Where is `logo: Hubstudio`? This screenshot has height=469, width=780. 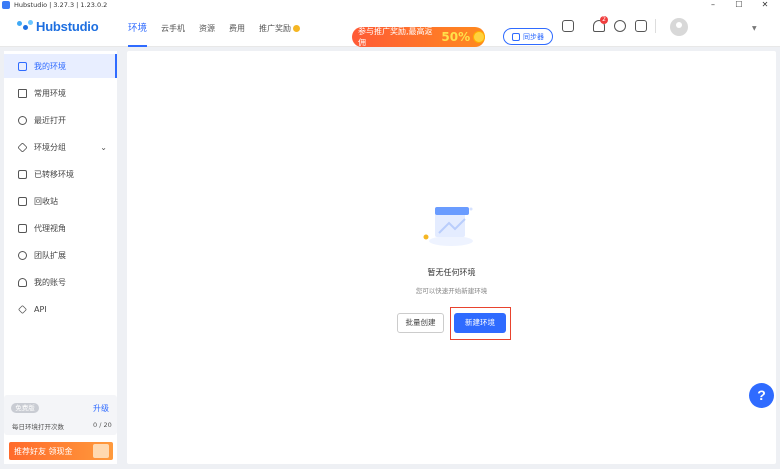 logo: Hubstudio is located at coordinates (58, 26).